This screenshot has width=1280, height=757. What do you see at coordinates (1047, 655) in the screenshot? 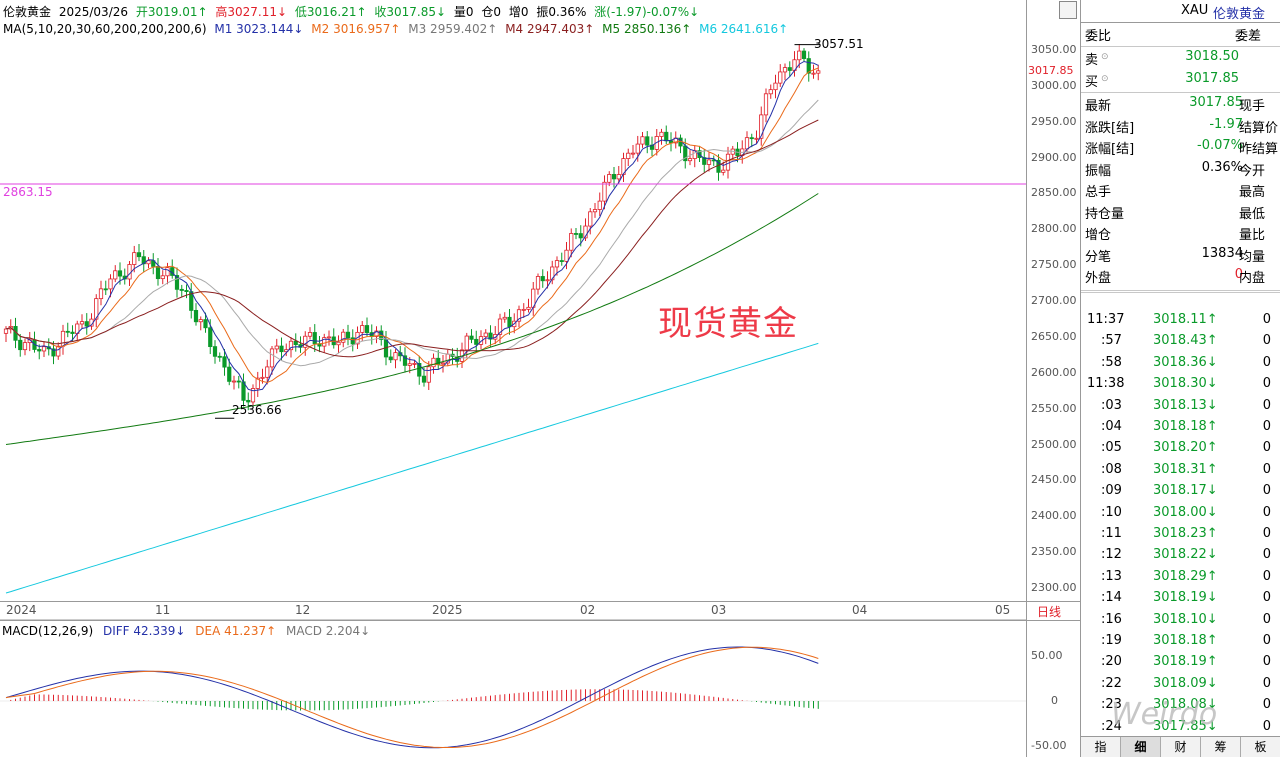
I see `macd-tick-50: 50.00` at bounding box center [1047, 655].